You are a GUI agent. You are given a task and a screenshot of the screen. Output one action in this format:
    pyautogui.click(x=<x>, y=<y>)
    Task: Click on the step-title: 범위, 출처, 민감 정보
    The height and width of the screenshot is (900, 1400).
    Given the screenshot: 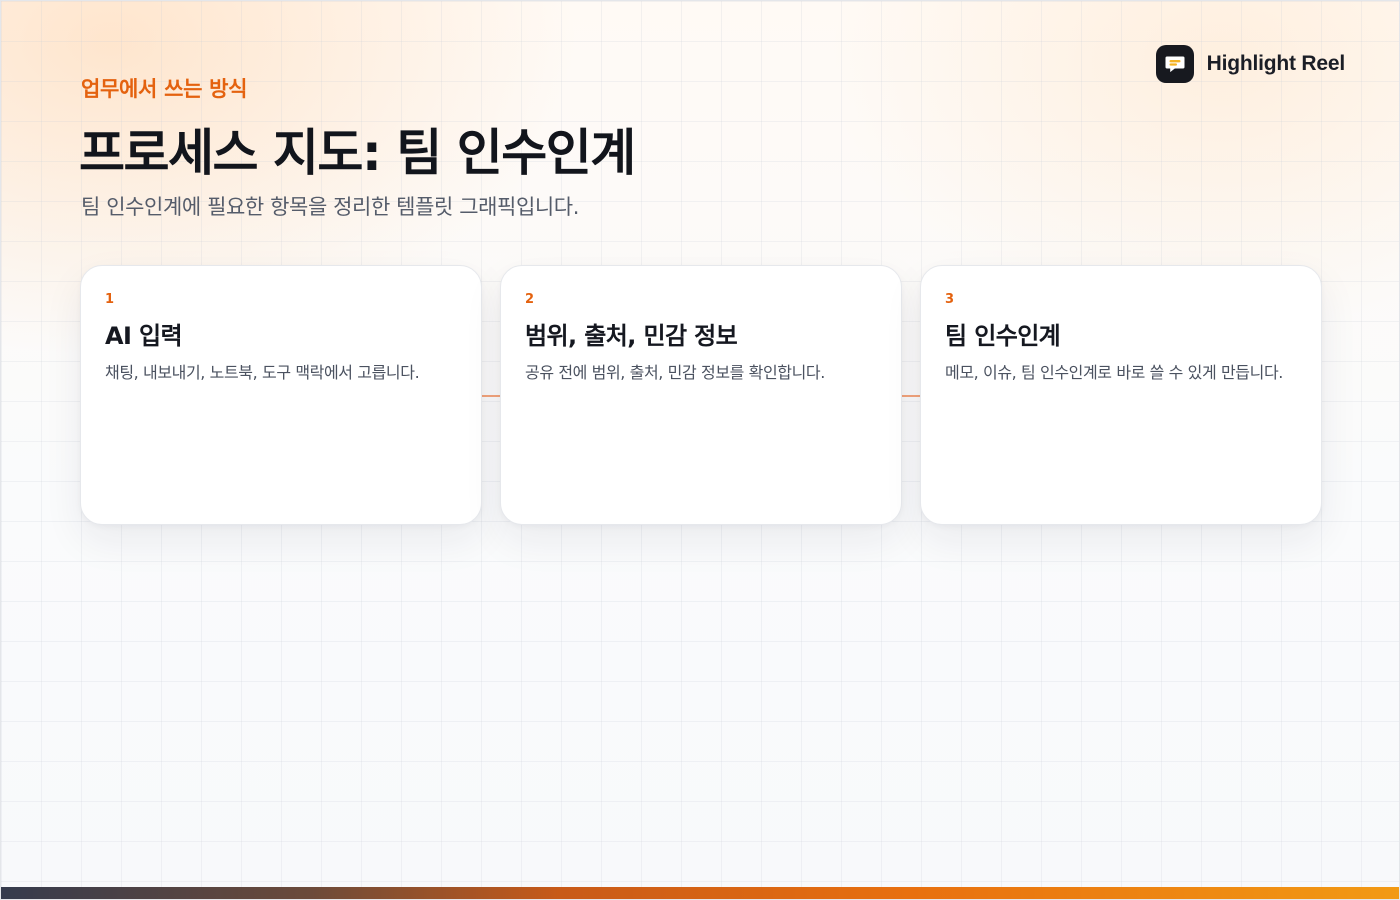 What is the action you would take?
    pyautogui.click(x=631, y=336)
    